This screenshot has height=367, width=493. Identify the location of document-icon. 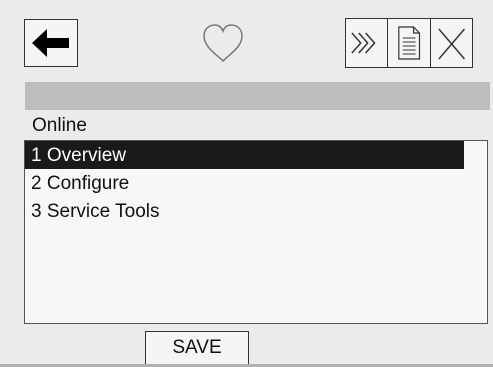
(409, 43).